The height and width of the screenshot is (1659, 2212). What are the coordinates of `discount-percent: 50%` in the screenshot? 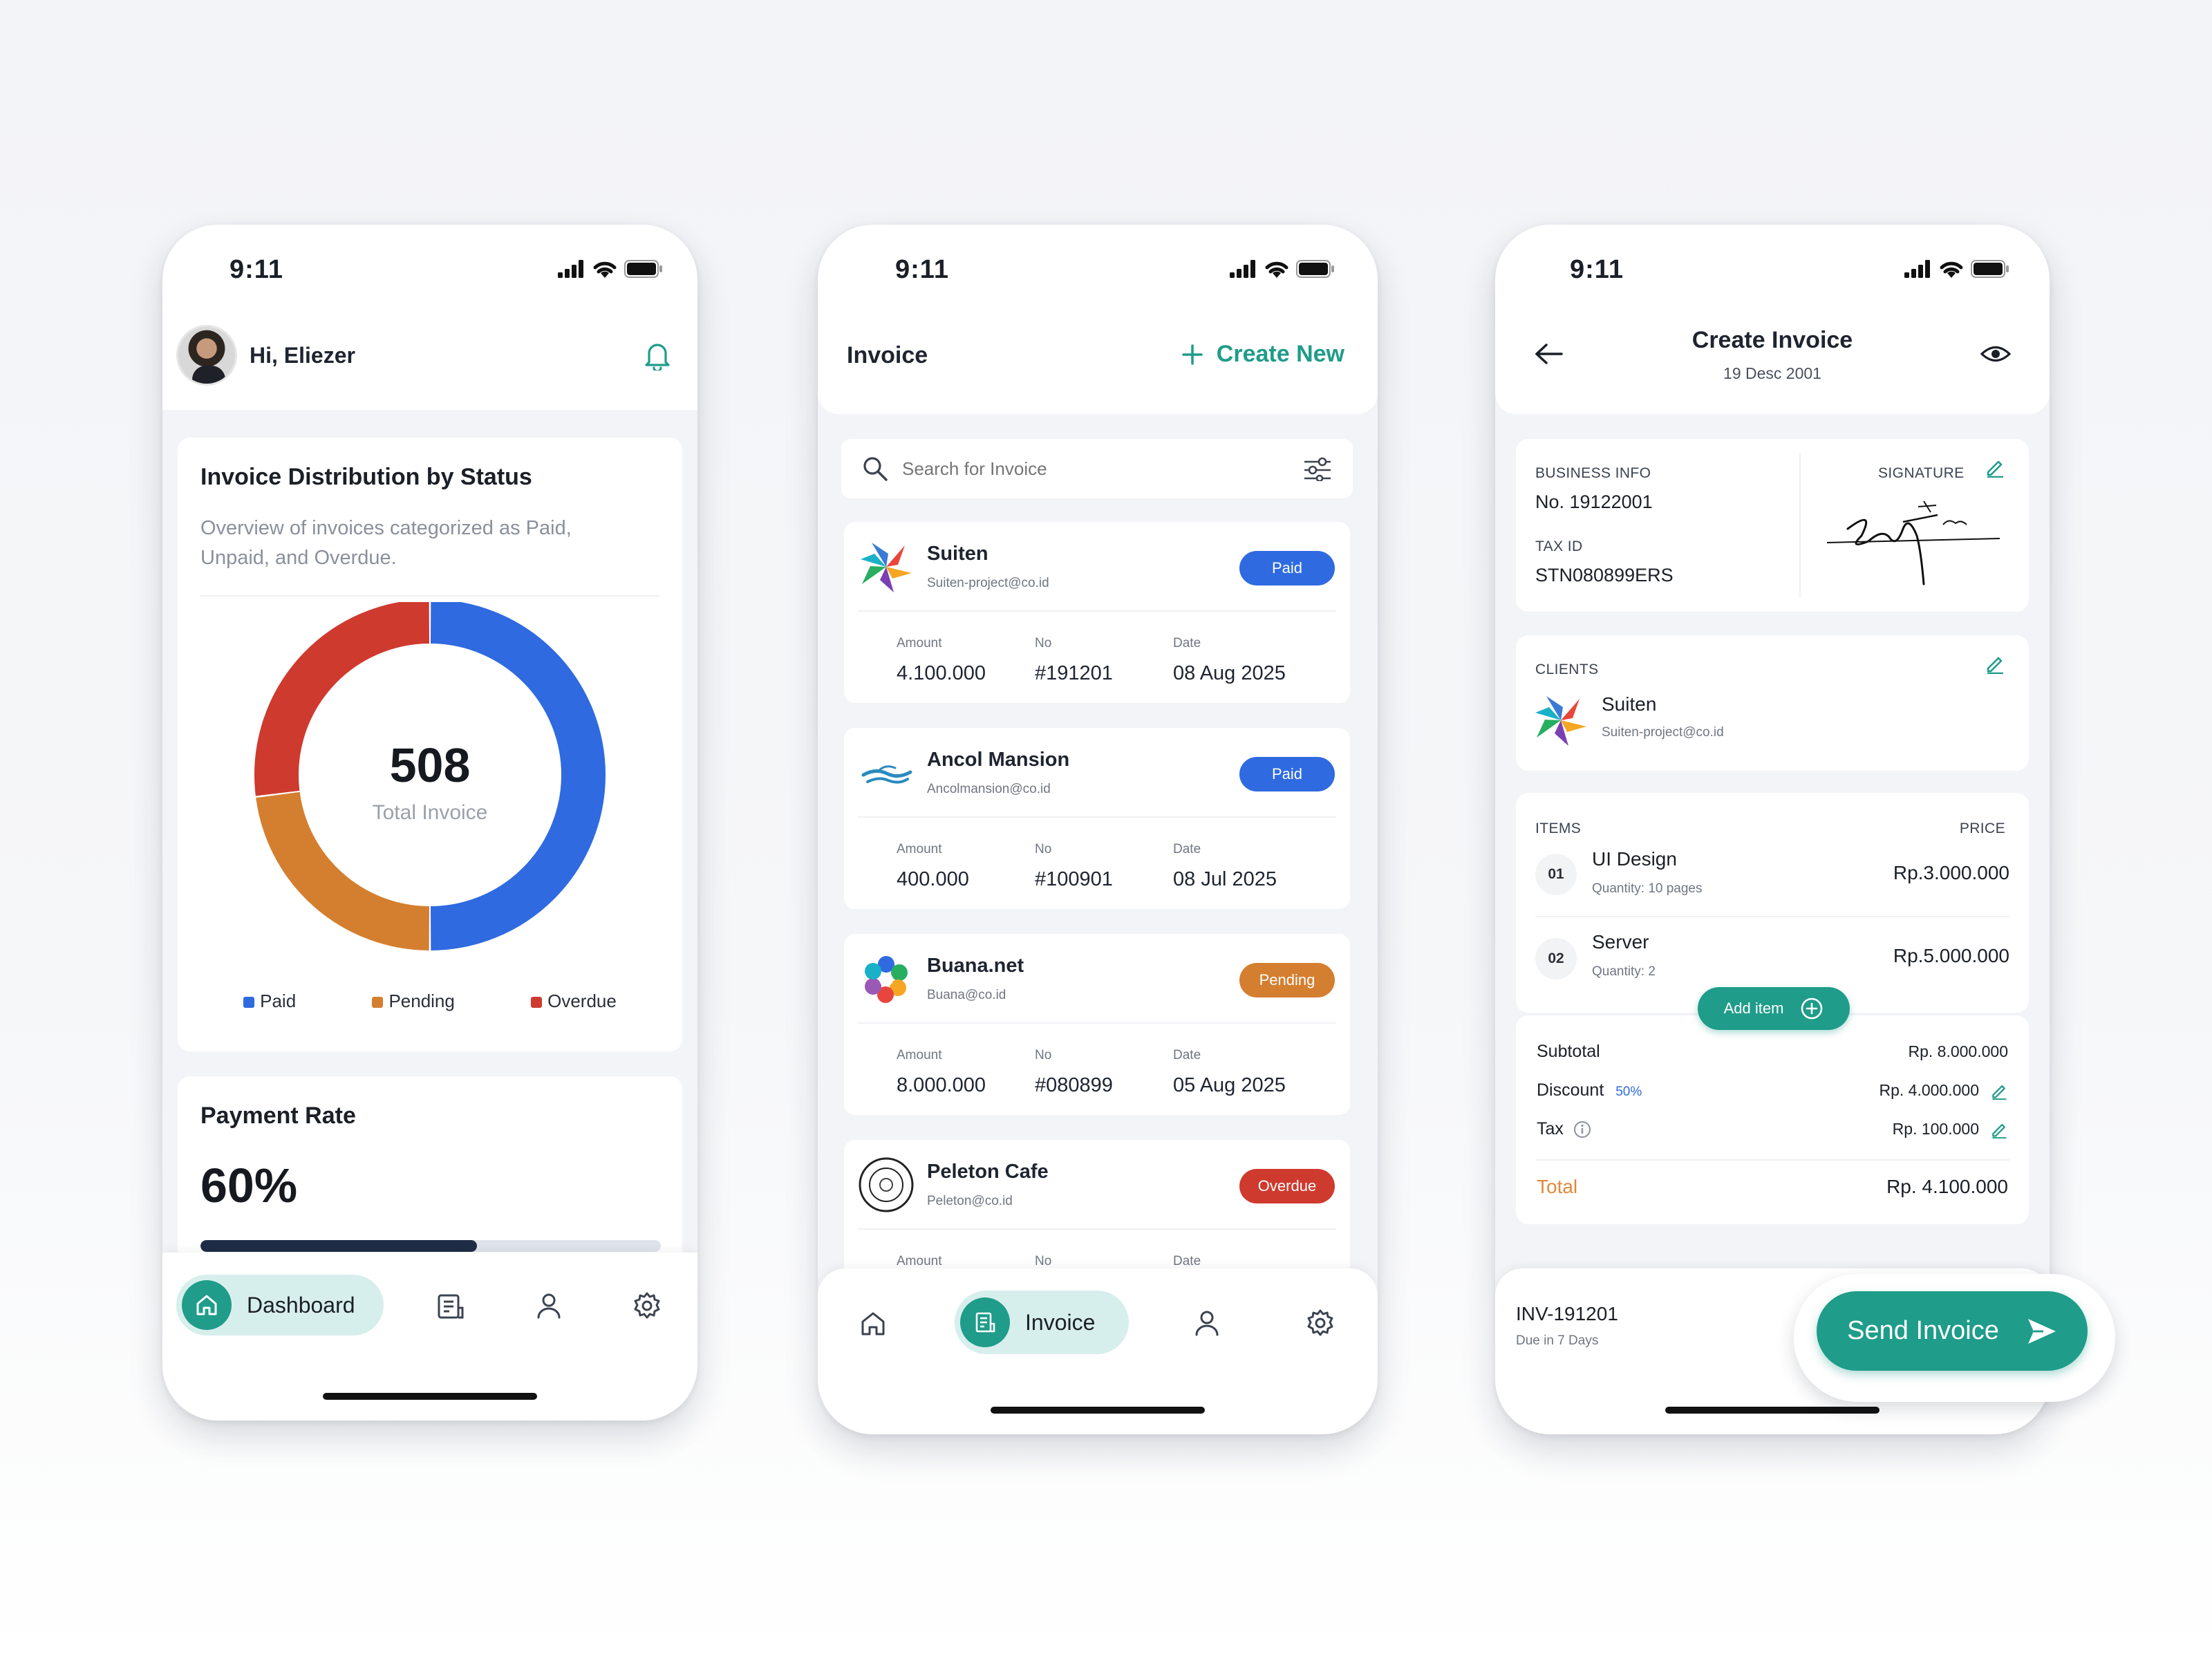 It's located at (1629, 1092).